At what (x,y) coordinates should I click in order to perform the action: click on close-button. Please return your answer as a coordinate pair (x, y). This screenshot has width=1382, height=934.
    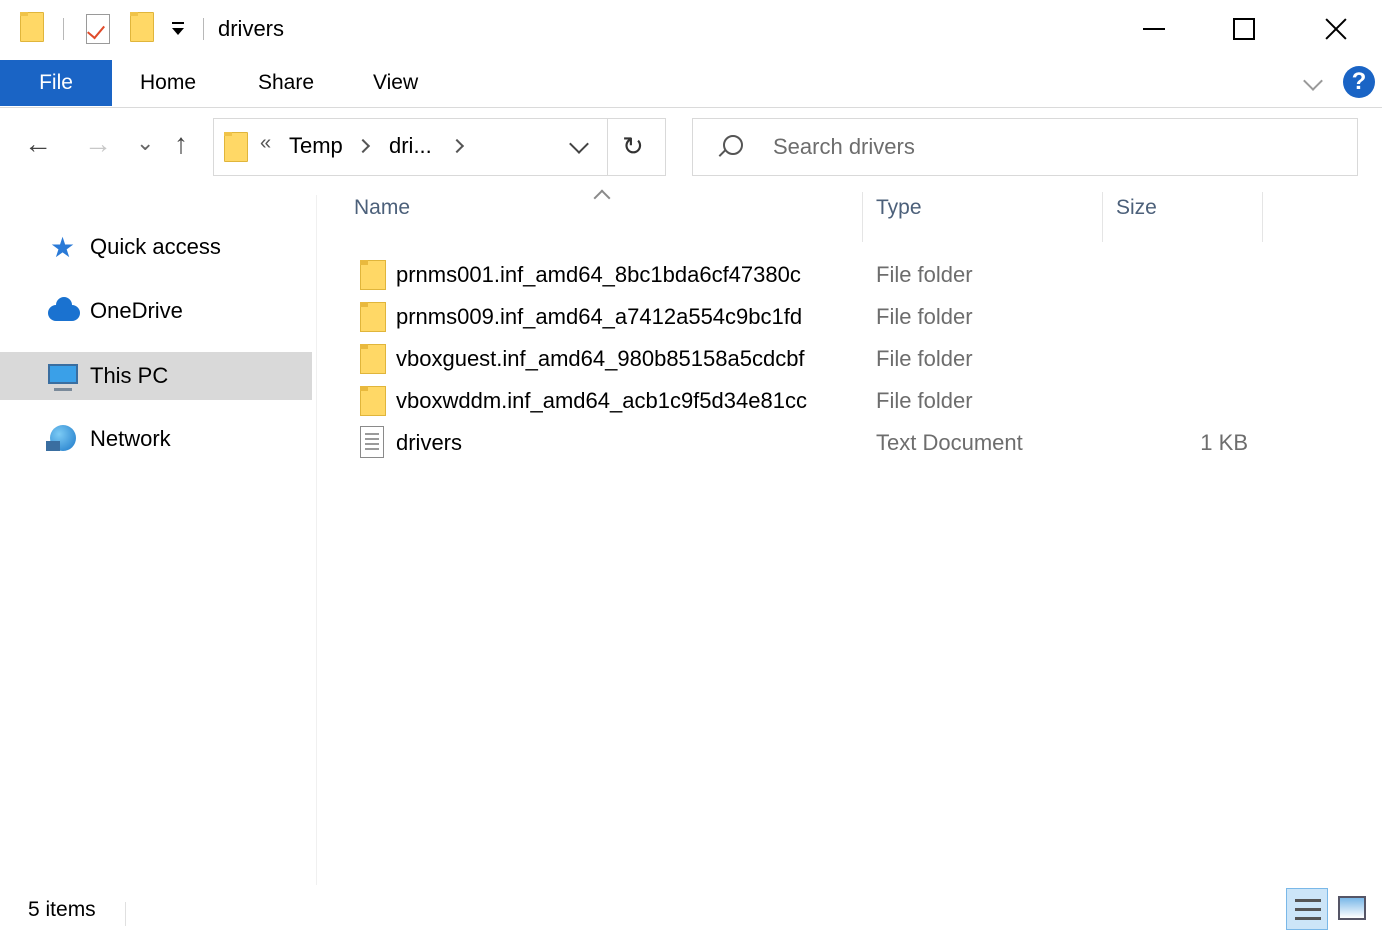
    Looking at the image, I should click on (1336, 29).